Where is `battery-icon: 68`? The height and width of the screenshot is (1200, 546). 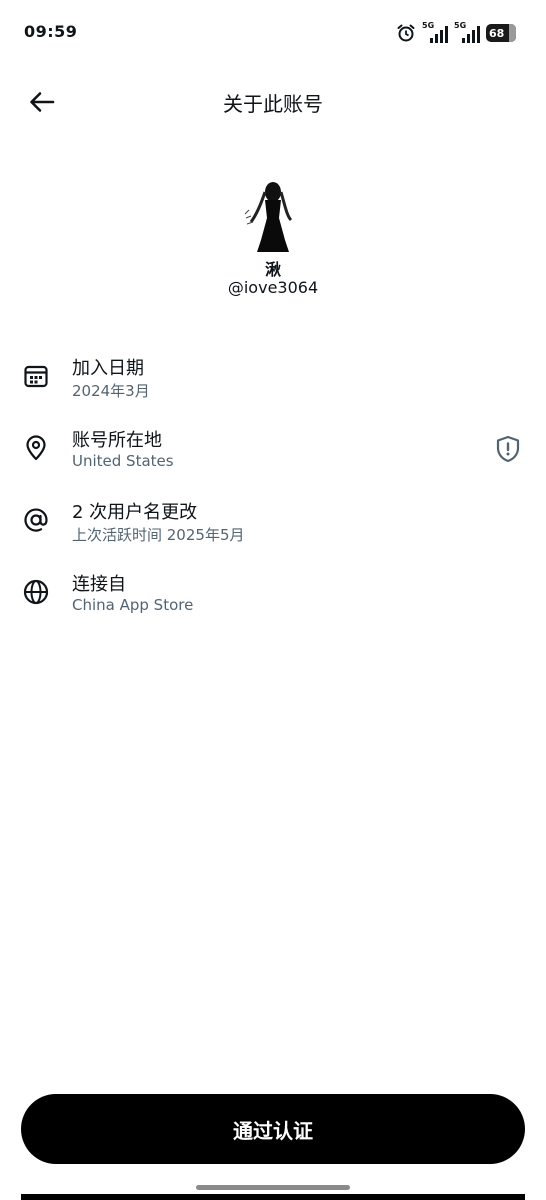
battery-icon: 68 is located at coordinates (501, 33).